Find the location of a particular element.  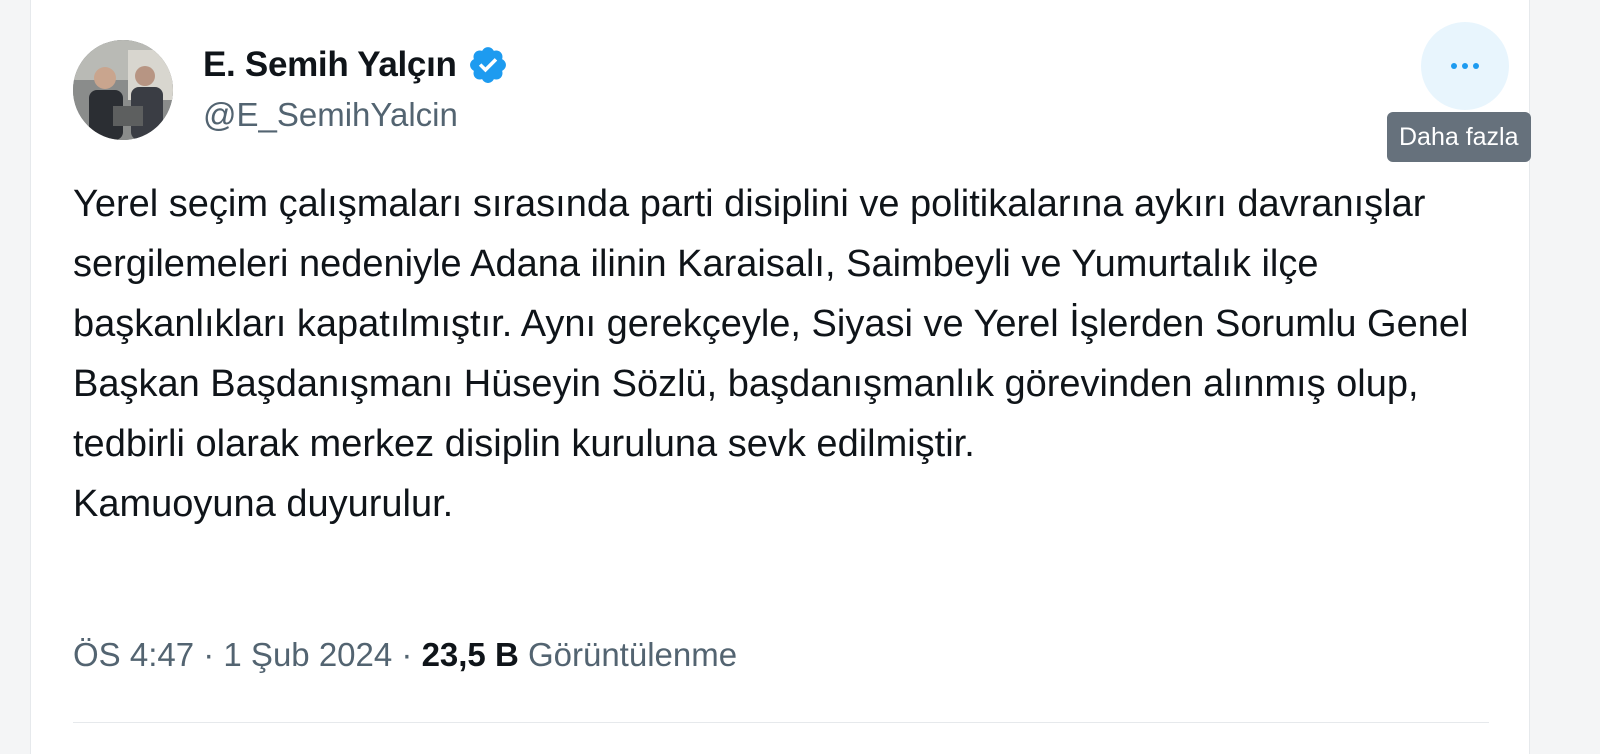

more-options-tooltip: Daha fazla is located at coordinates (1459, 137).